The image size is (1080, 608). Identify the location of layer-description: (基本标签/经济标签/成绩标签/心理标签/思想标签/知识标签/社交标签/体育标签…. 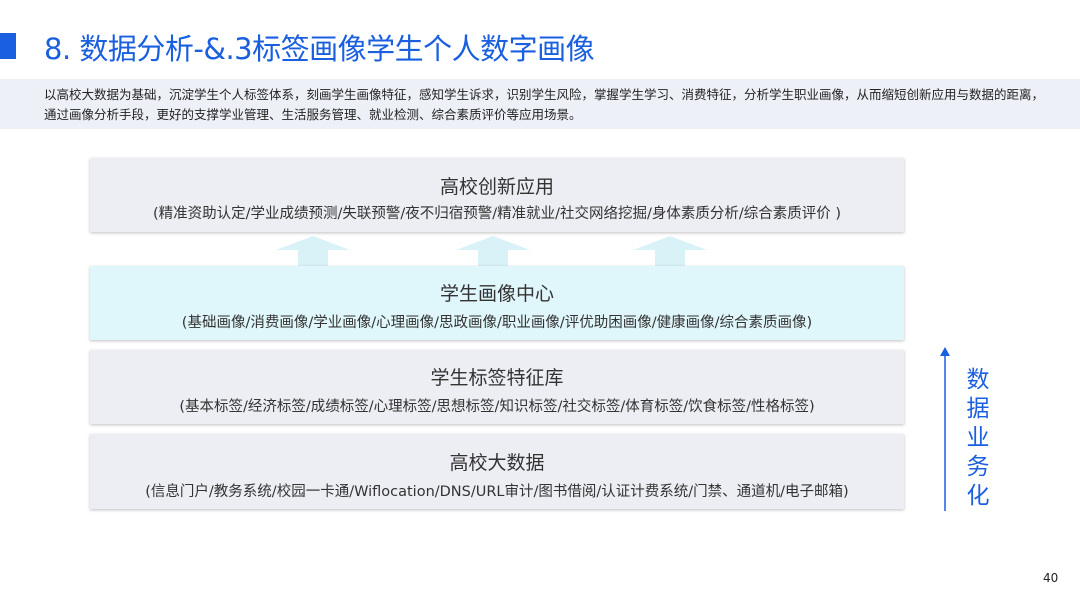
(497, 407).